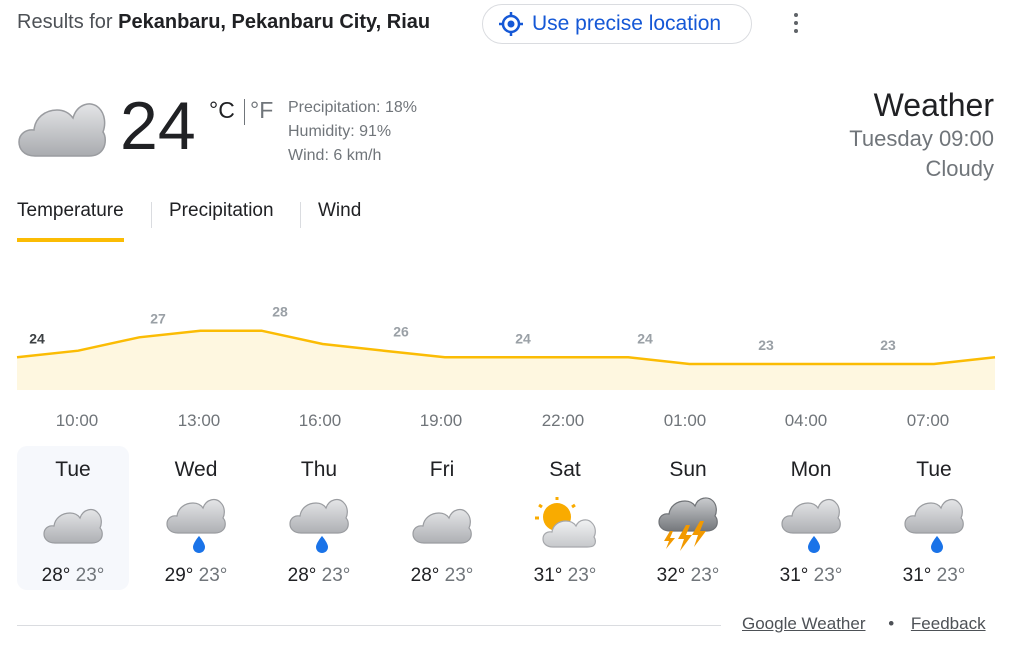 Image resolution: width=1029 pixels, height=656 pixels. I want to click on forecast-day-sat: Sat 31° 23°, so click(565, 518).